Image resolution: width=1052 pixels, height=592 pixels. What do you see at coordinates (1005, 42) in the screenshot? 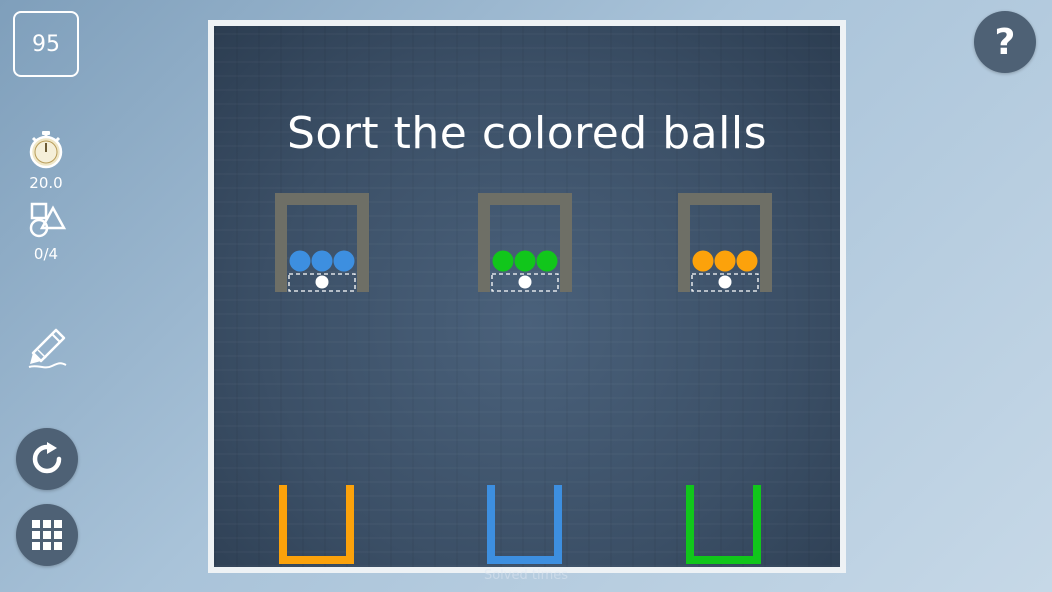
I see `help-button: ?` at bounding box center [1005, 42].